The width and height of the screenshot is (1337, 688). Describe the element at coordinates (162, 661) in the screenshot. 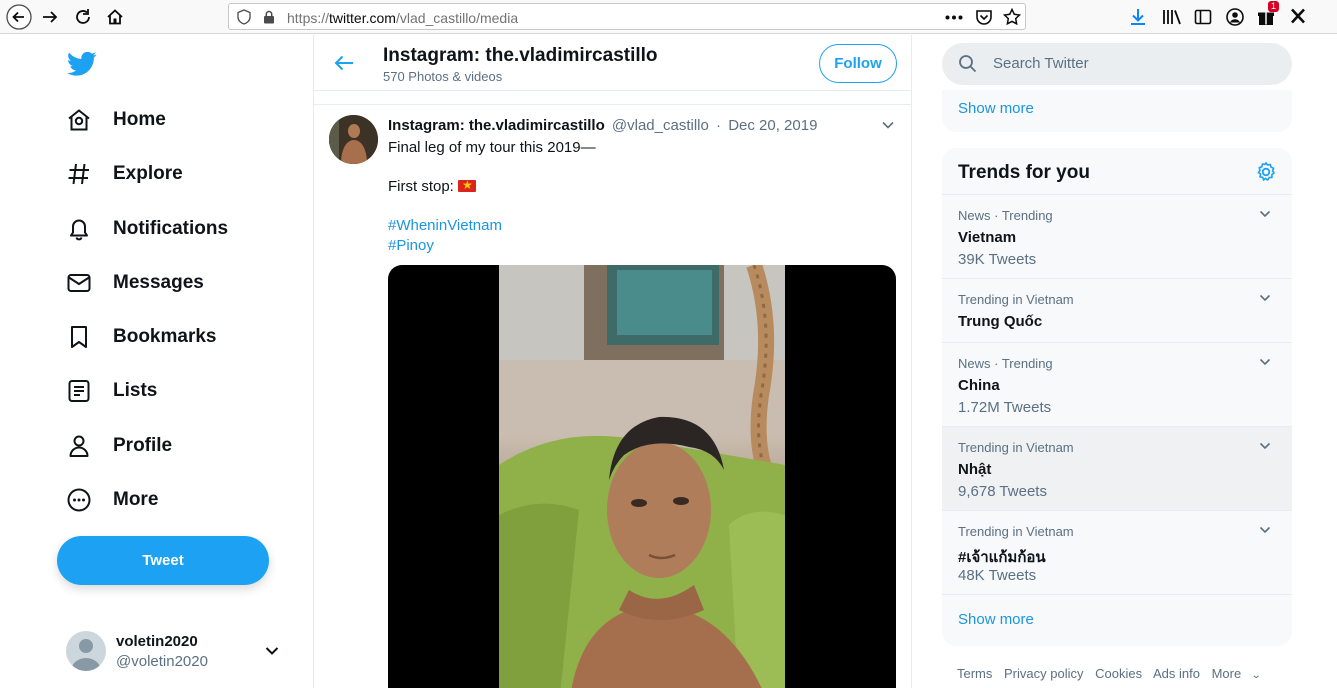

I see `account-handle: @voletin2020` at that location.